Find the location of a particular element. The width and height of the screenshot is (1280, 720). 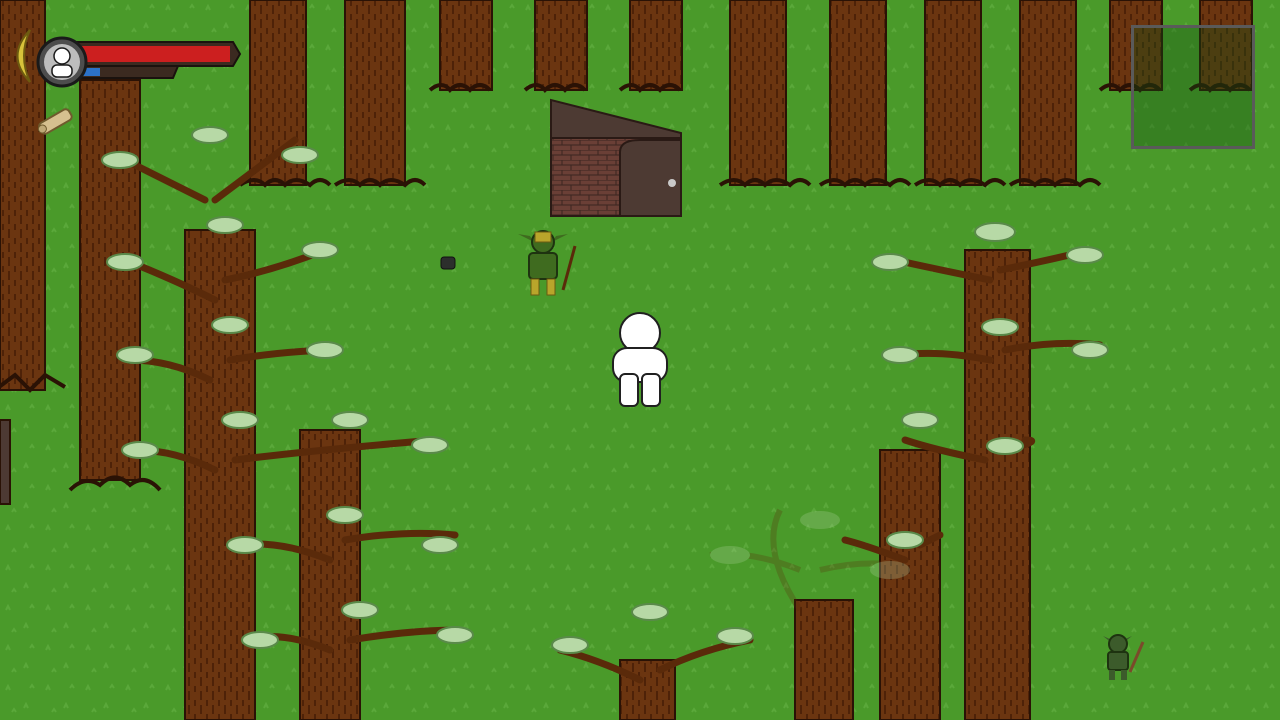

player-hud is located at coordinates (128, 80).